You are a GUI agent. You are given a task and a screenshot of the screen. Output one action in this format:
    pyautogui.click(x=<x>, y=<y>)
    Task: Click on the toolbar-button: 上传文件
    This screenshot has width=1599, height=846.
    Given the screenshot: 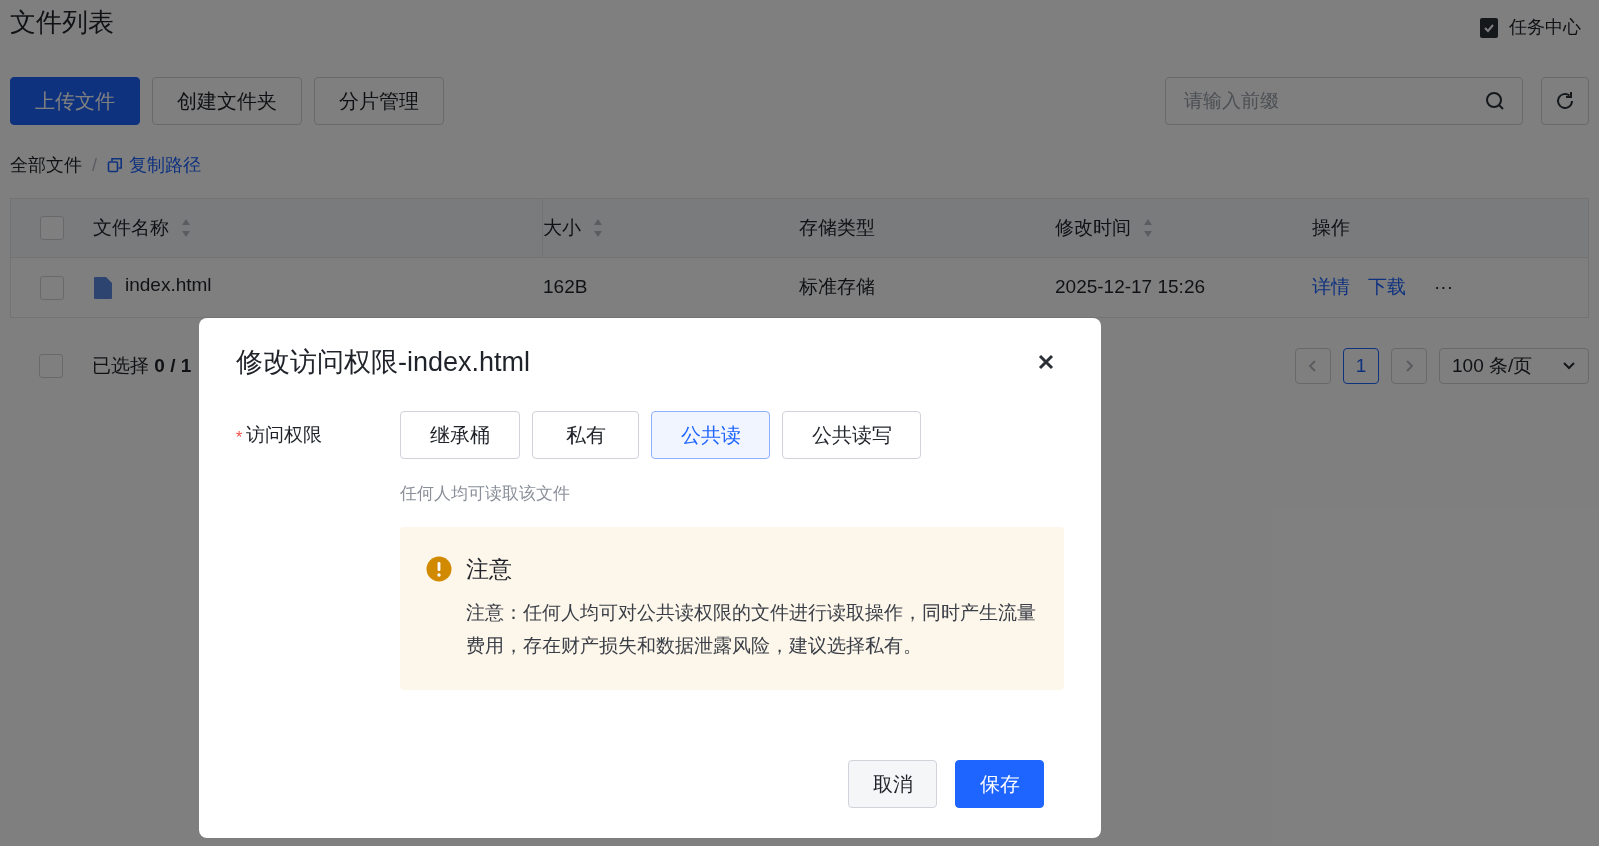 What is the action you would take?
    pyautogui.click(x=75, y=101)
    